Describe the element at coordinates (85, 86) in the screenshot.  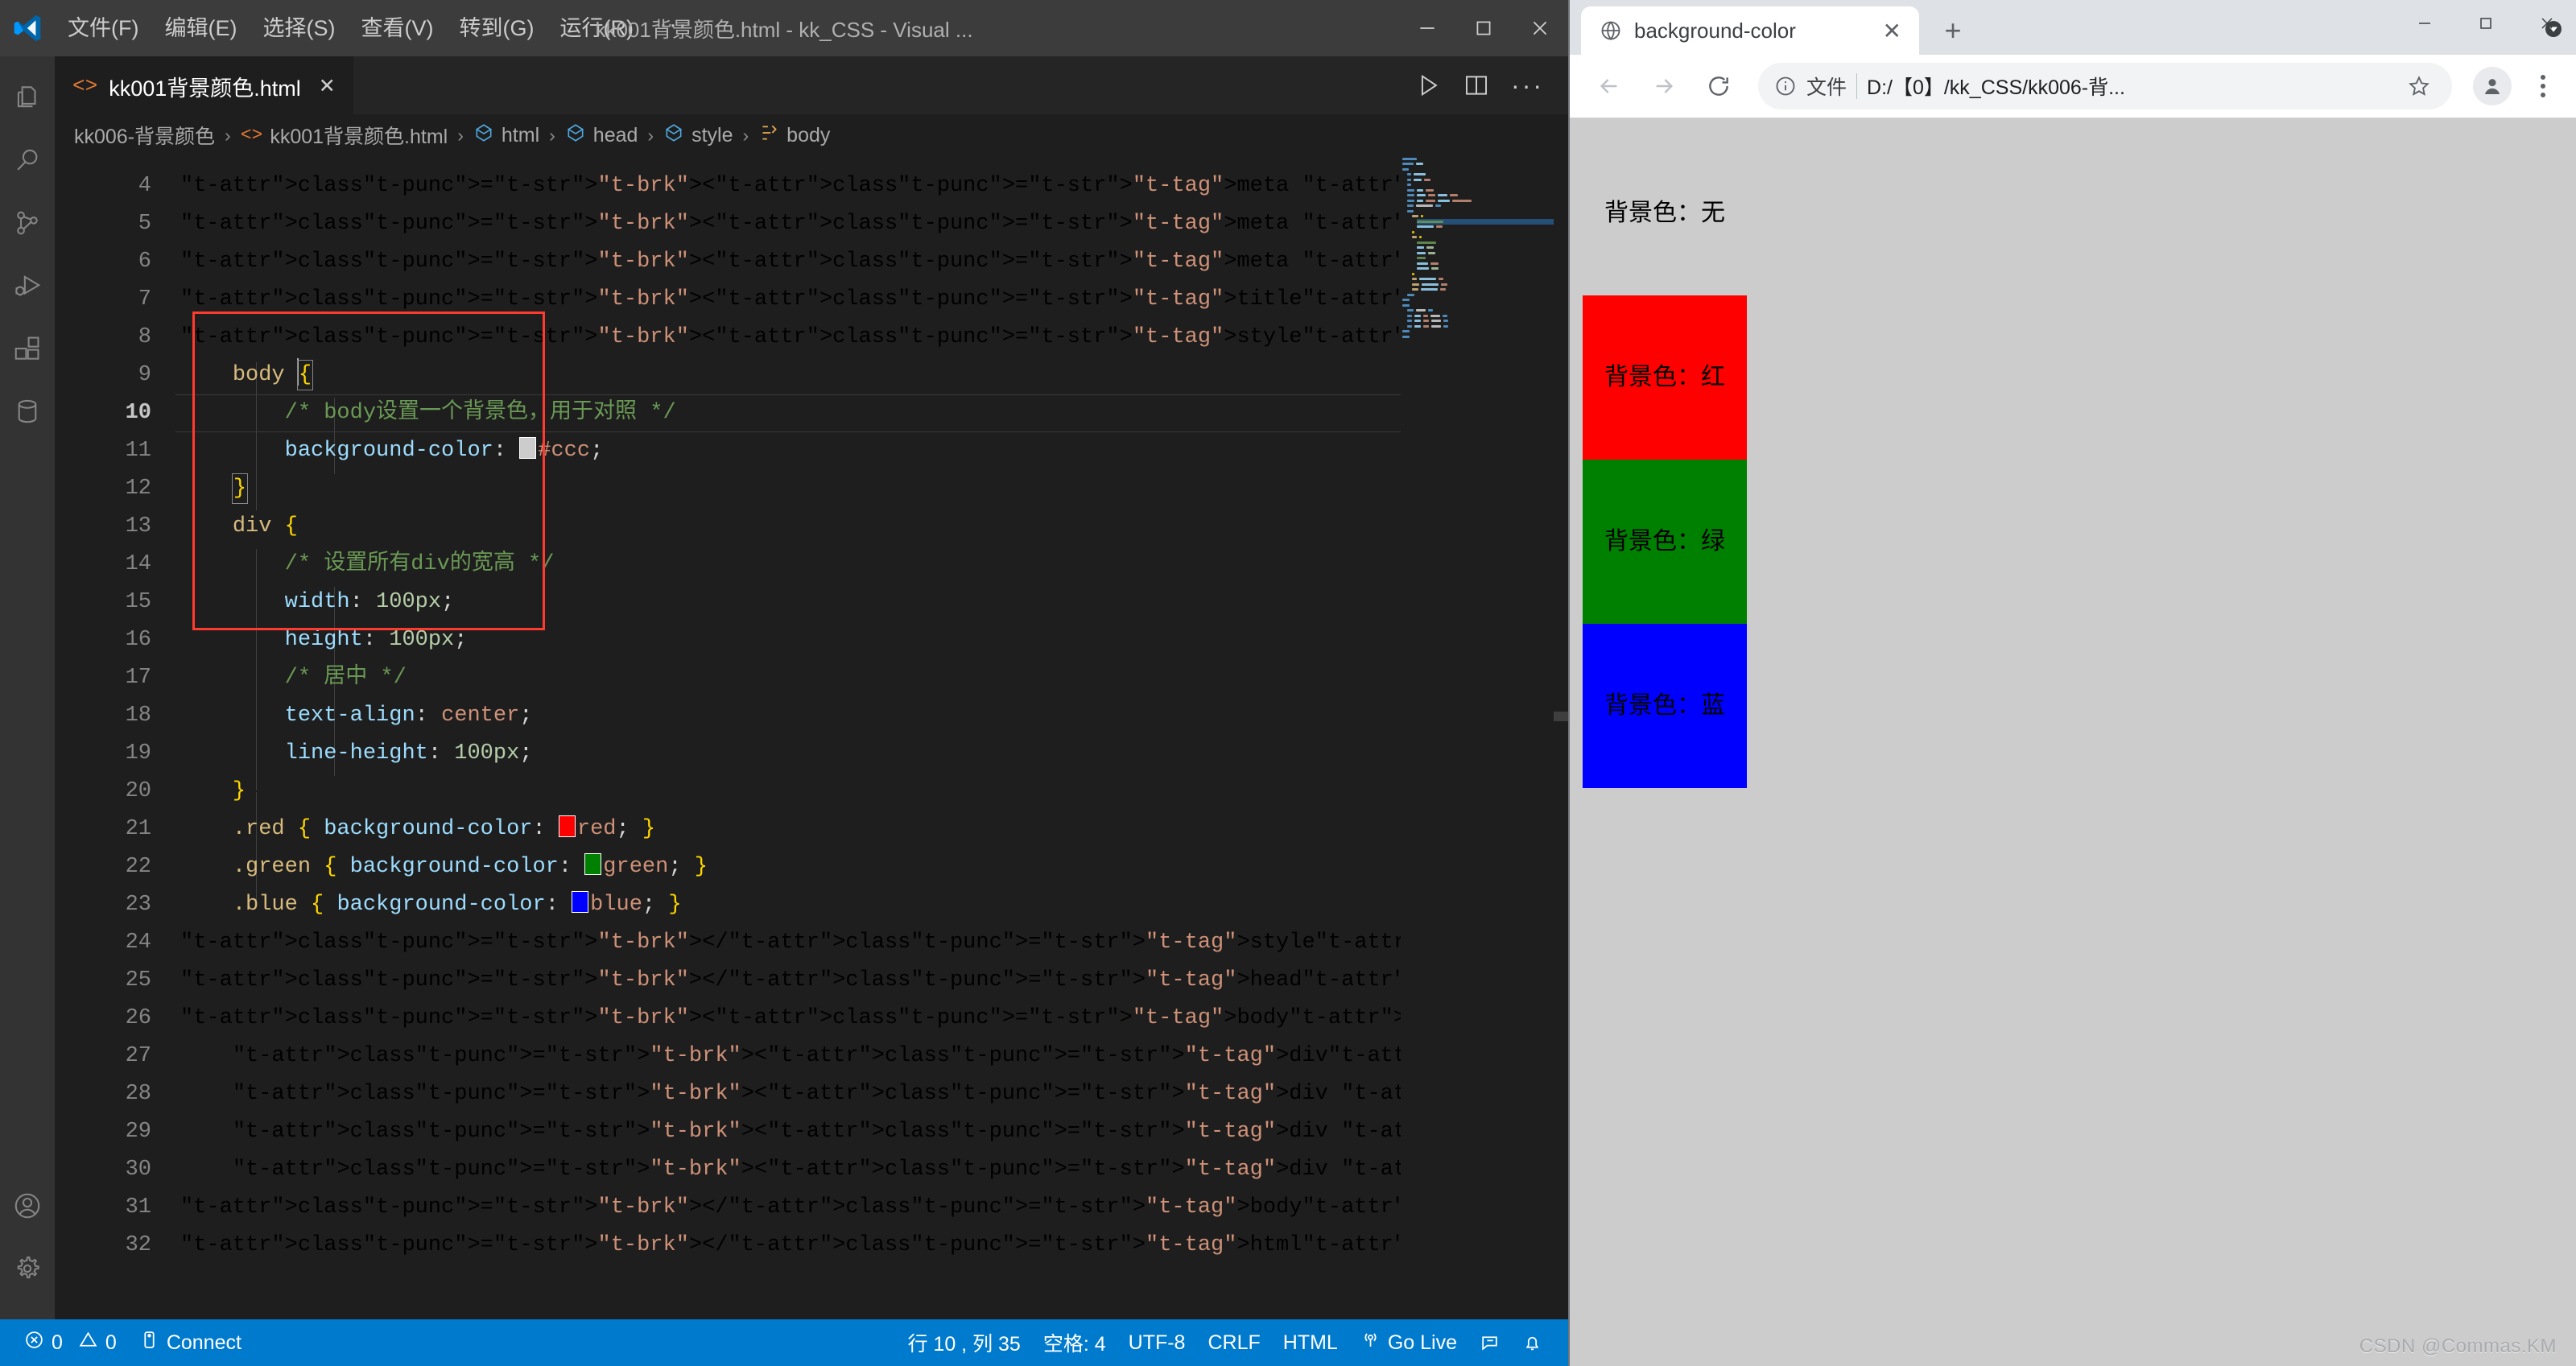
I see `html-file-icon: <>` at that location.